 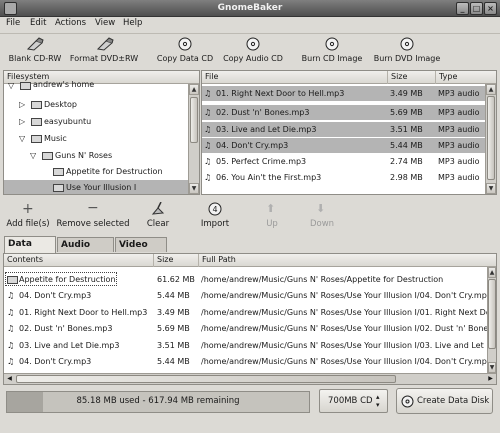 I want to click on remove-selected-button: − Remove selected, so click(x=93, y=217).